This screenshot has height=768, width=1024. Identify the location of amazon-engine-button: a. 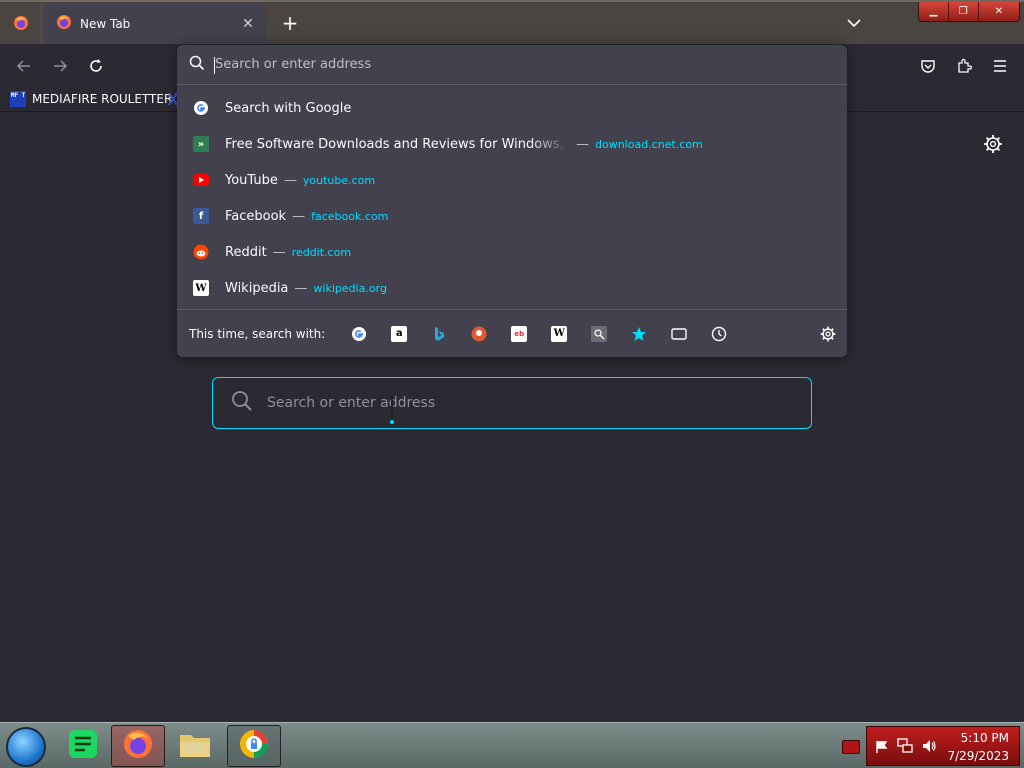
(399, 334).